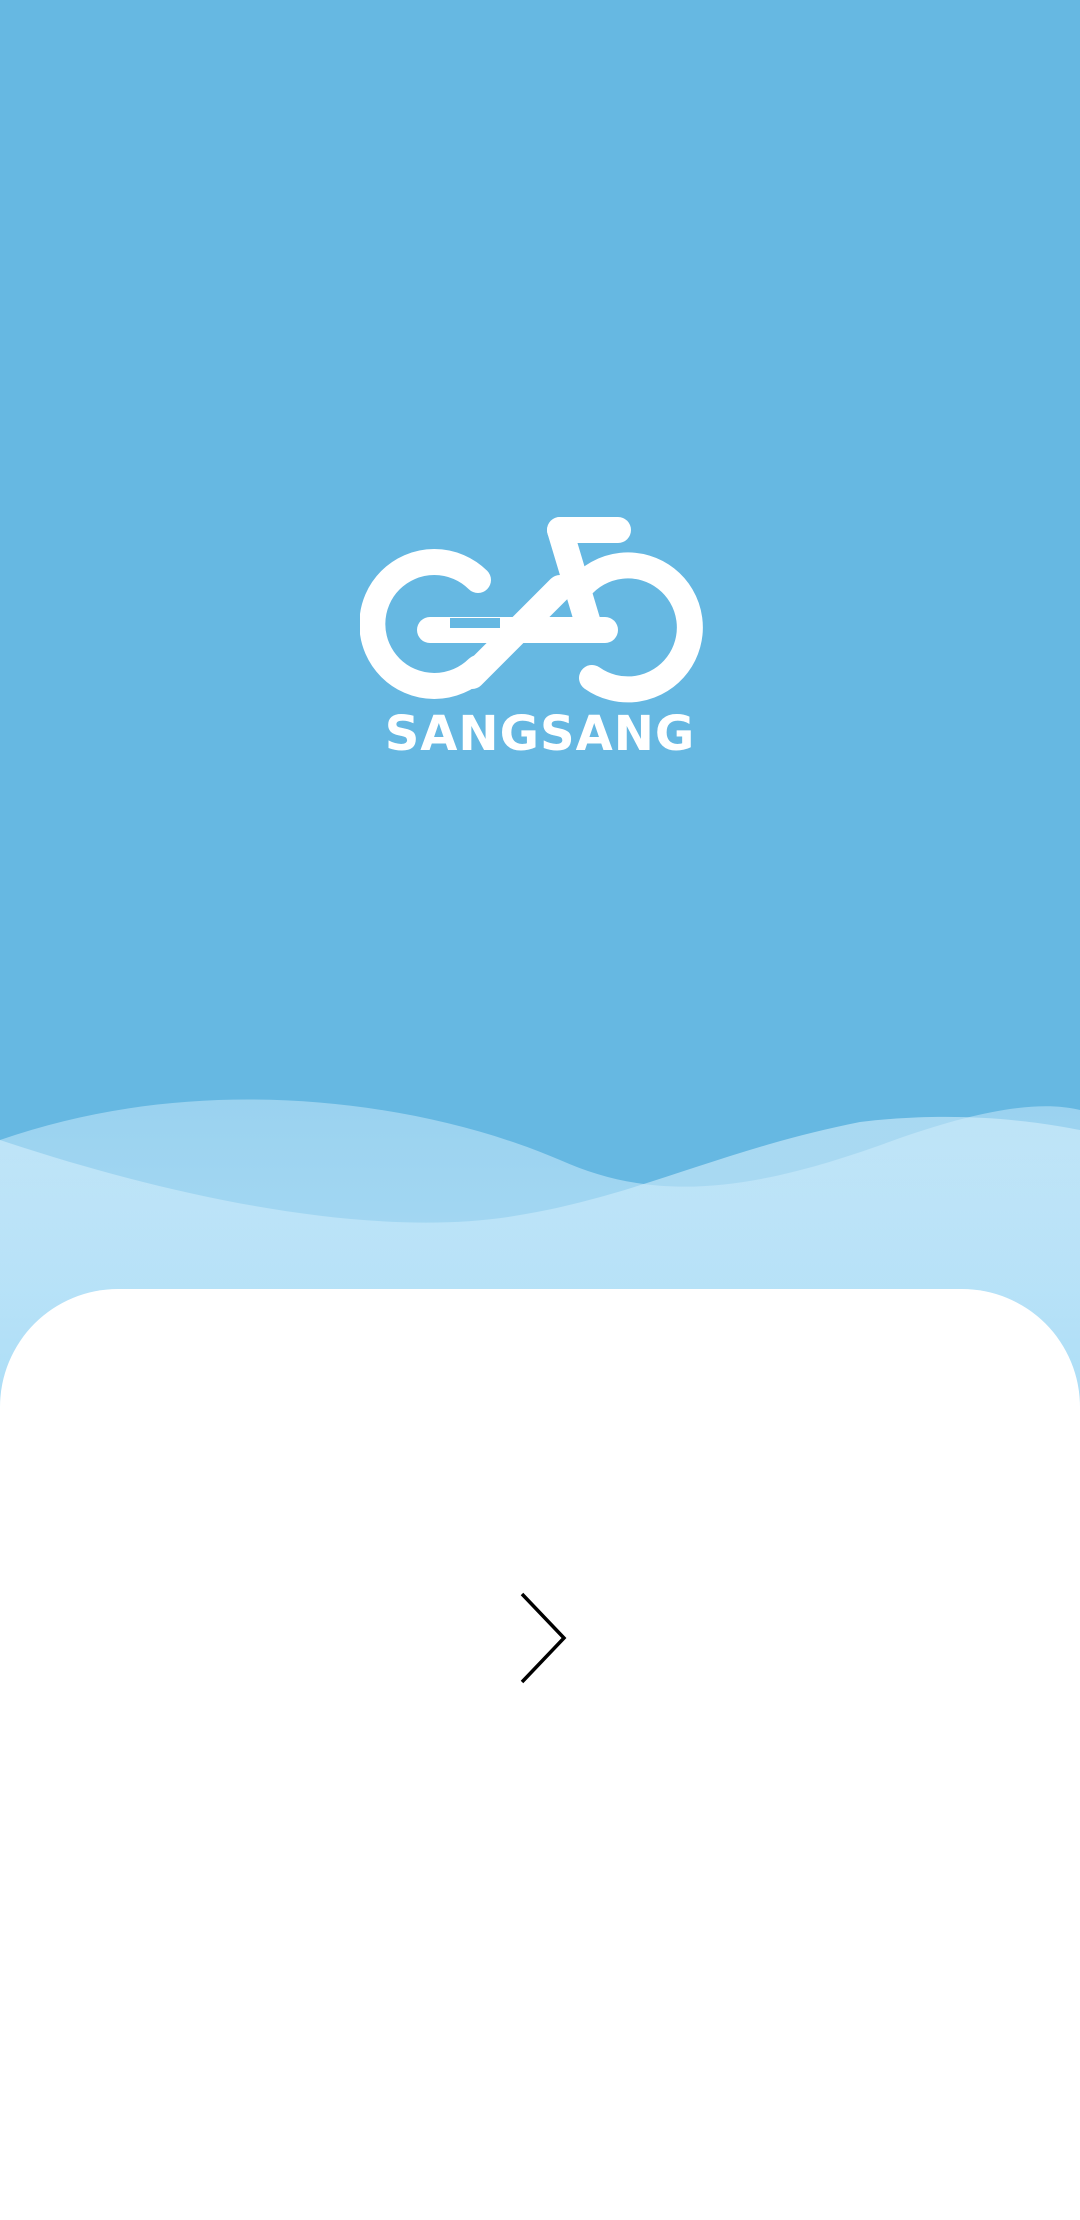 The image size is (1080, 2220). I want to click on logo-area: SANGSANG, so click(540, 650).